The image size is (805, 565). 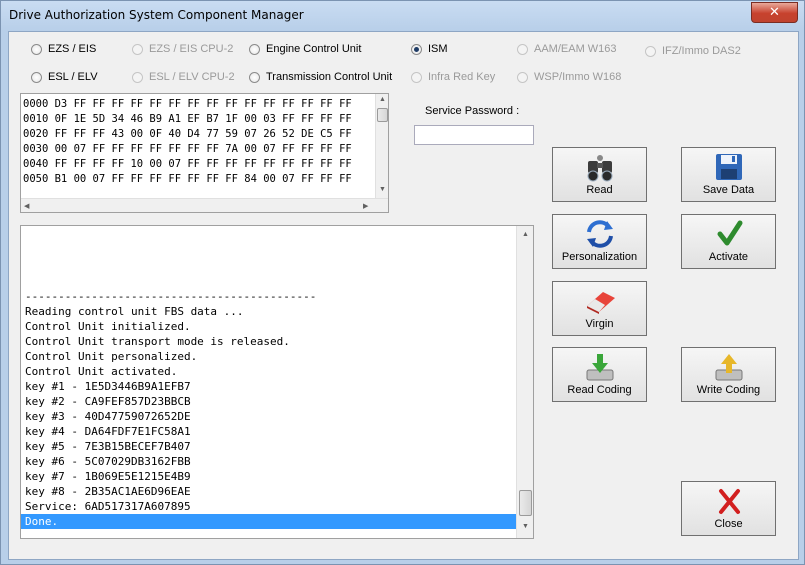 What do you see at coordinates (599, 167) in the screenshot?
I see `binoculars-icon` at bounding box center [599, 167].